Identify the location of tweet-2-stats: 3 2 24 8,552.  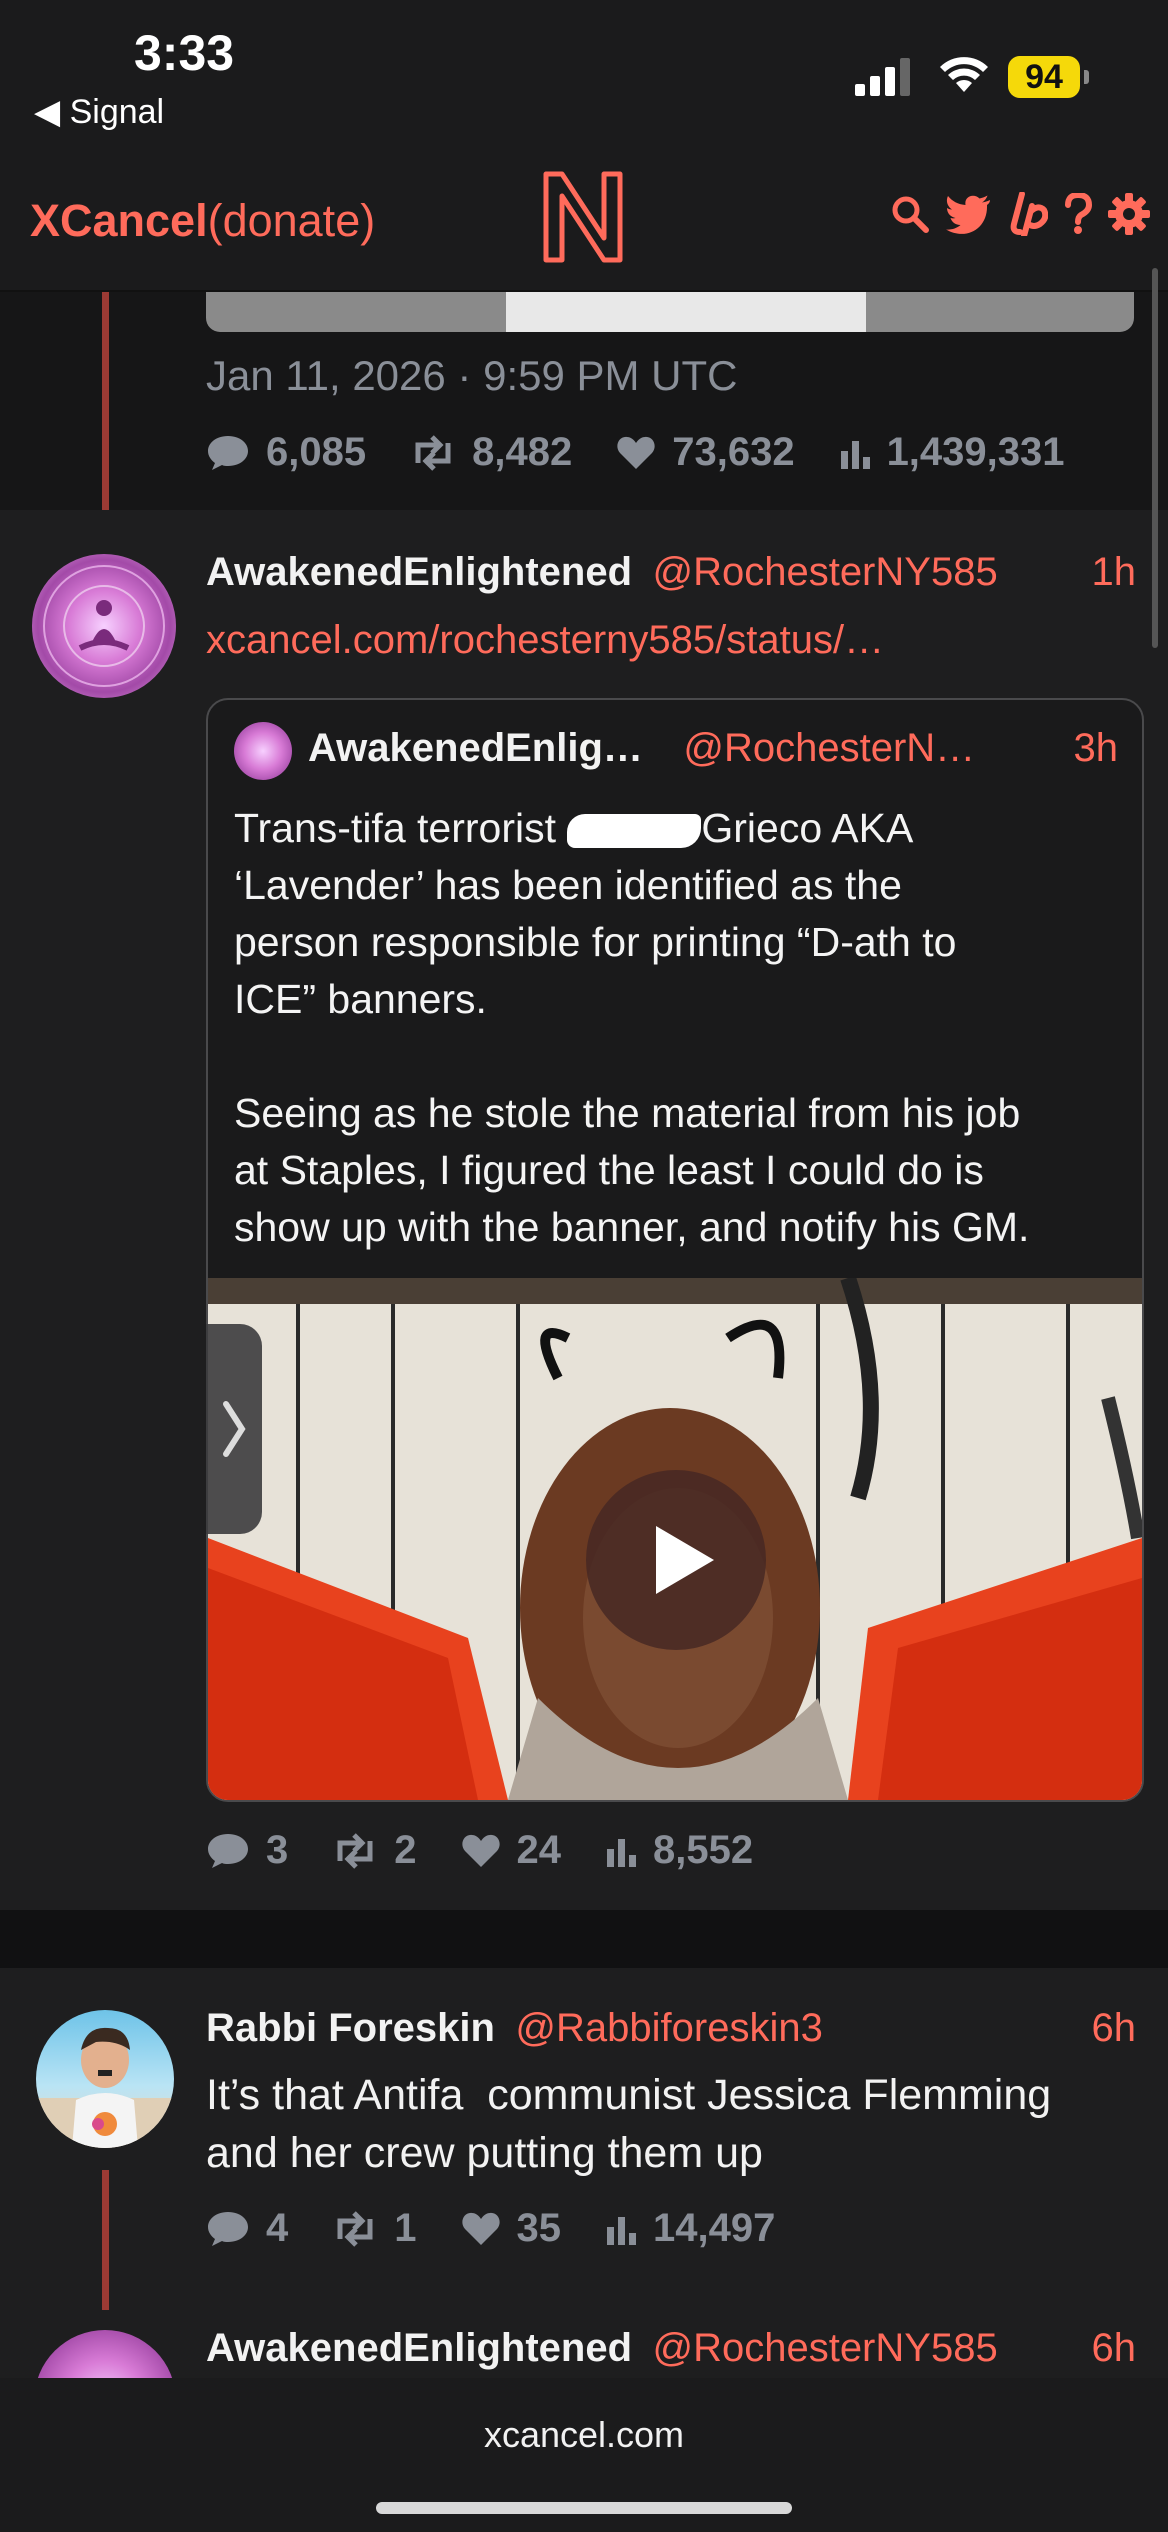
(501, 1850).